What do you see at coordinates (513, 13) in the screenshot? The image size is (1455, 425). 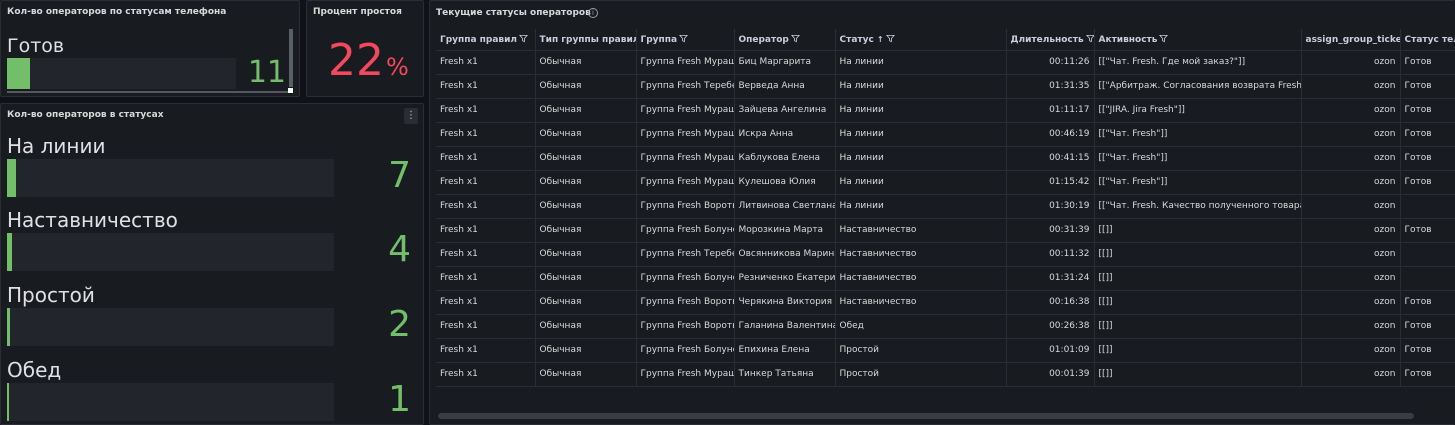 I see `panel-title: Текущие статусы операторов` at bounding box center [513, 13].